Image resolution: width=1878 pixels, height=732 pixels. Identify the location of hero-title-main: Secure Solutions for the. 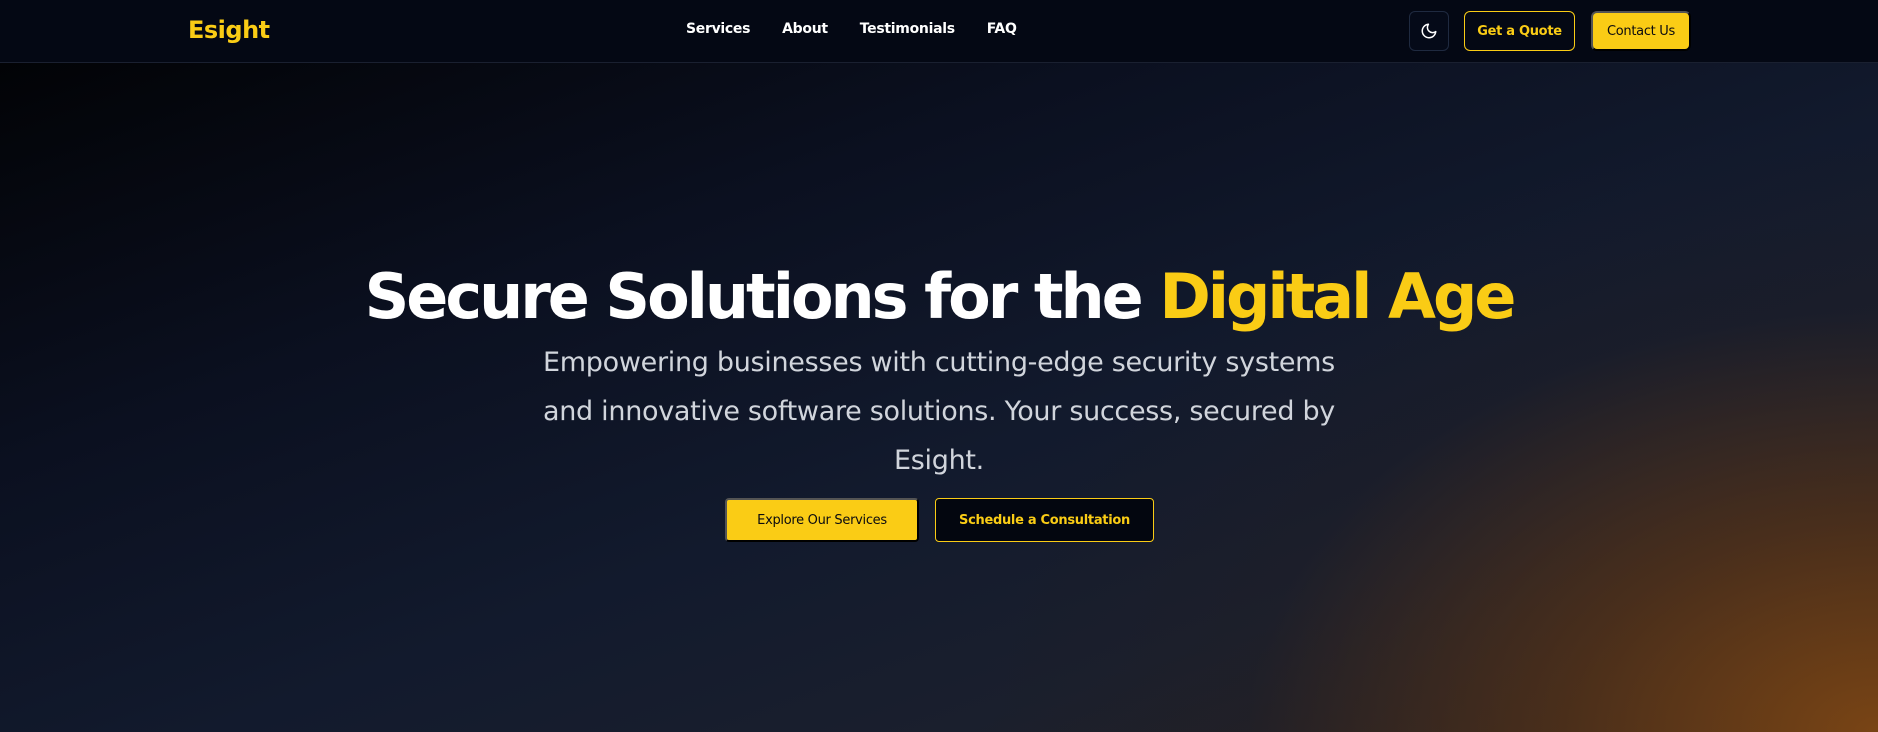
(762, 296).